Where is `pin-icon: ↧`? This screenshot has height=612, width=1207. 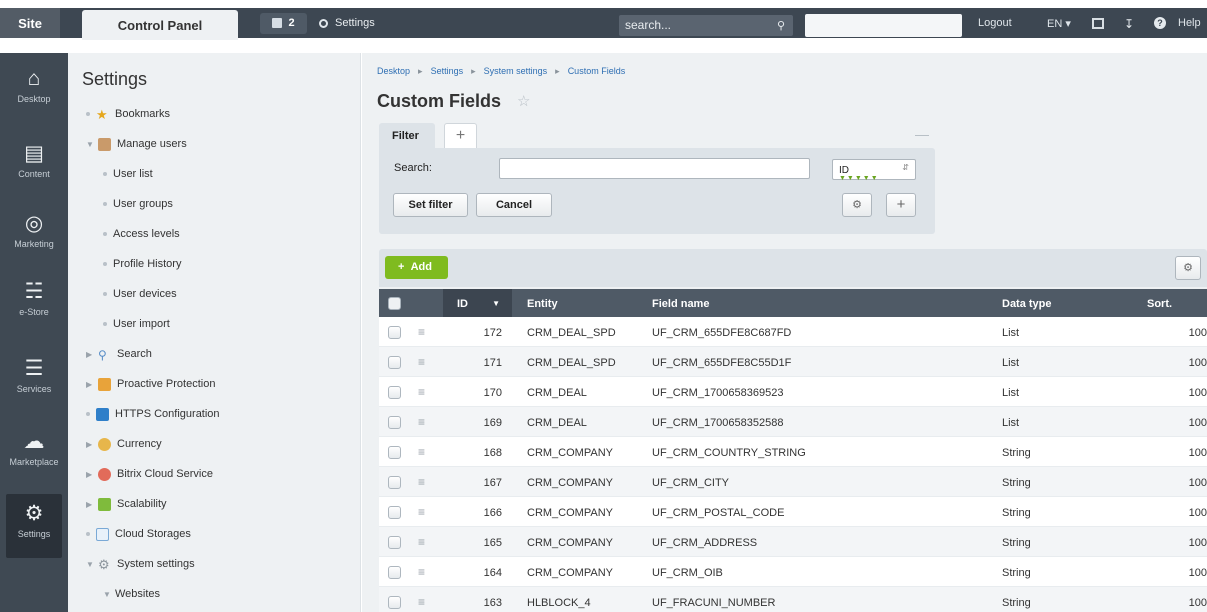
pin-icon: ↧ is located at coordinates (1129, 24).